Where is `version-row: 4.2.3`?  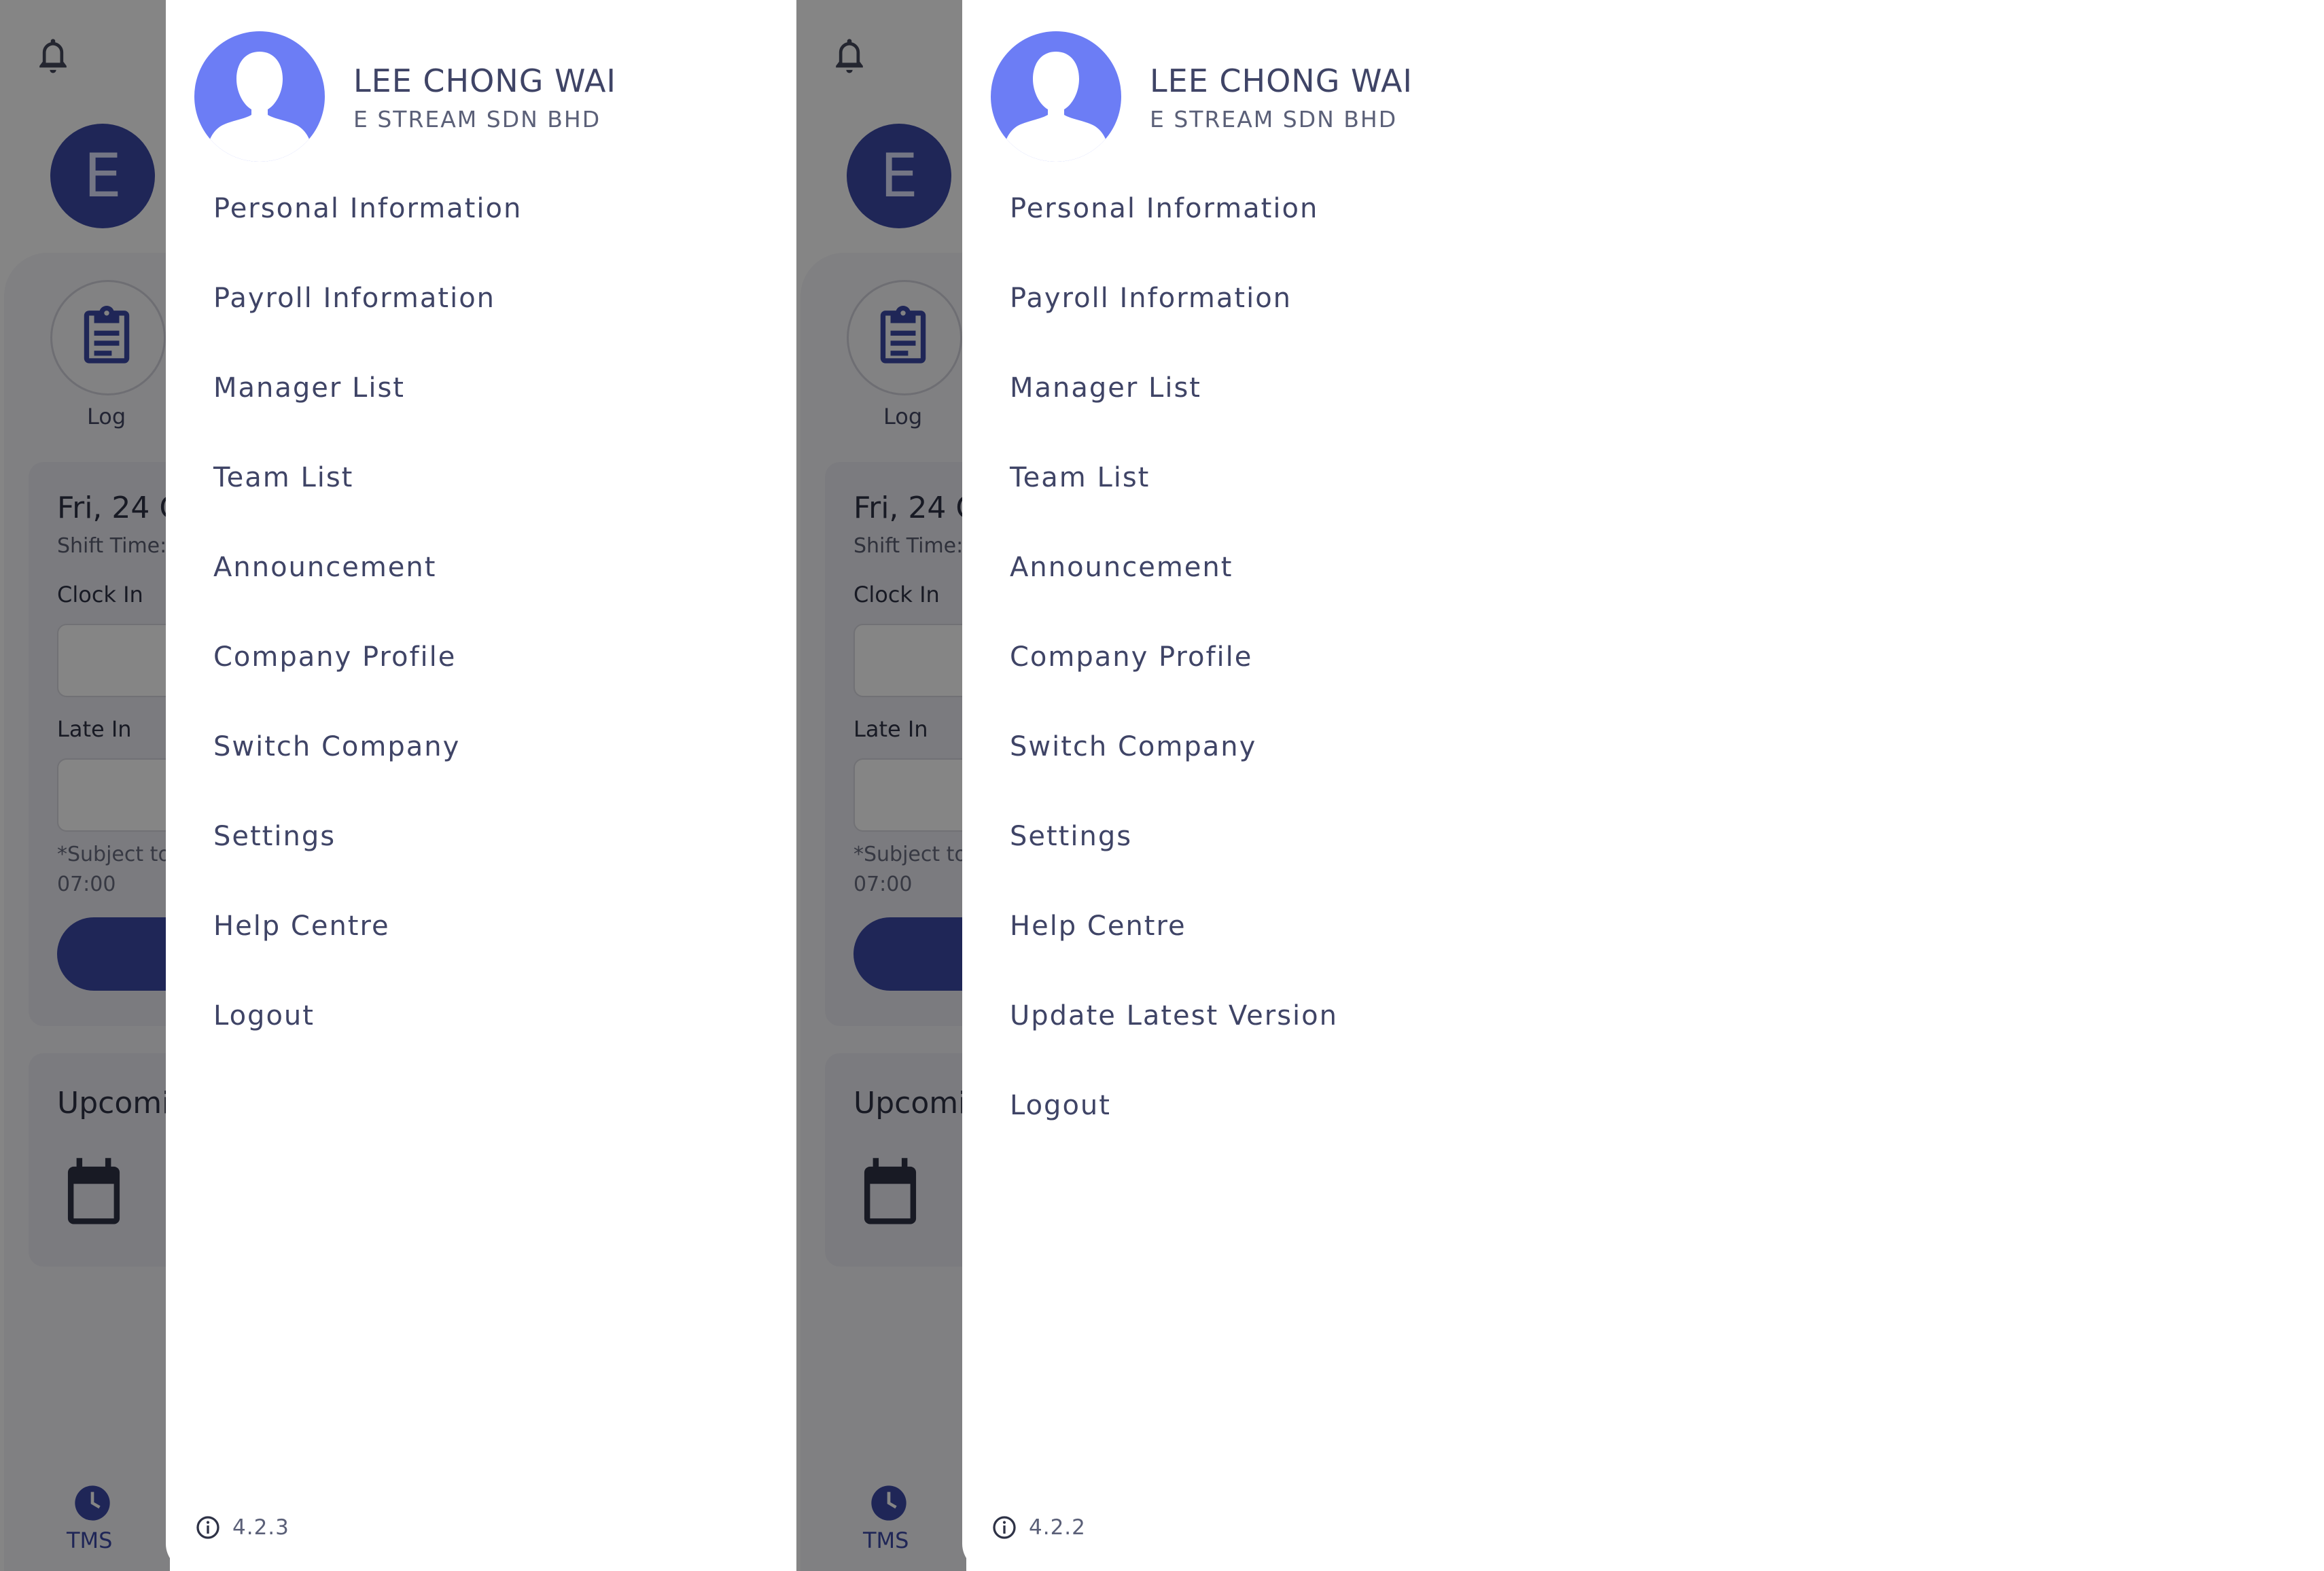
version-row: 4.2.3 is located at coordinates (242, 1528).